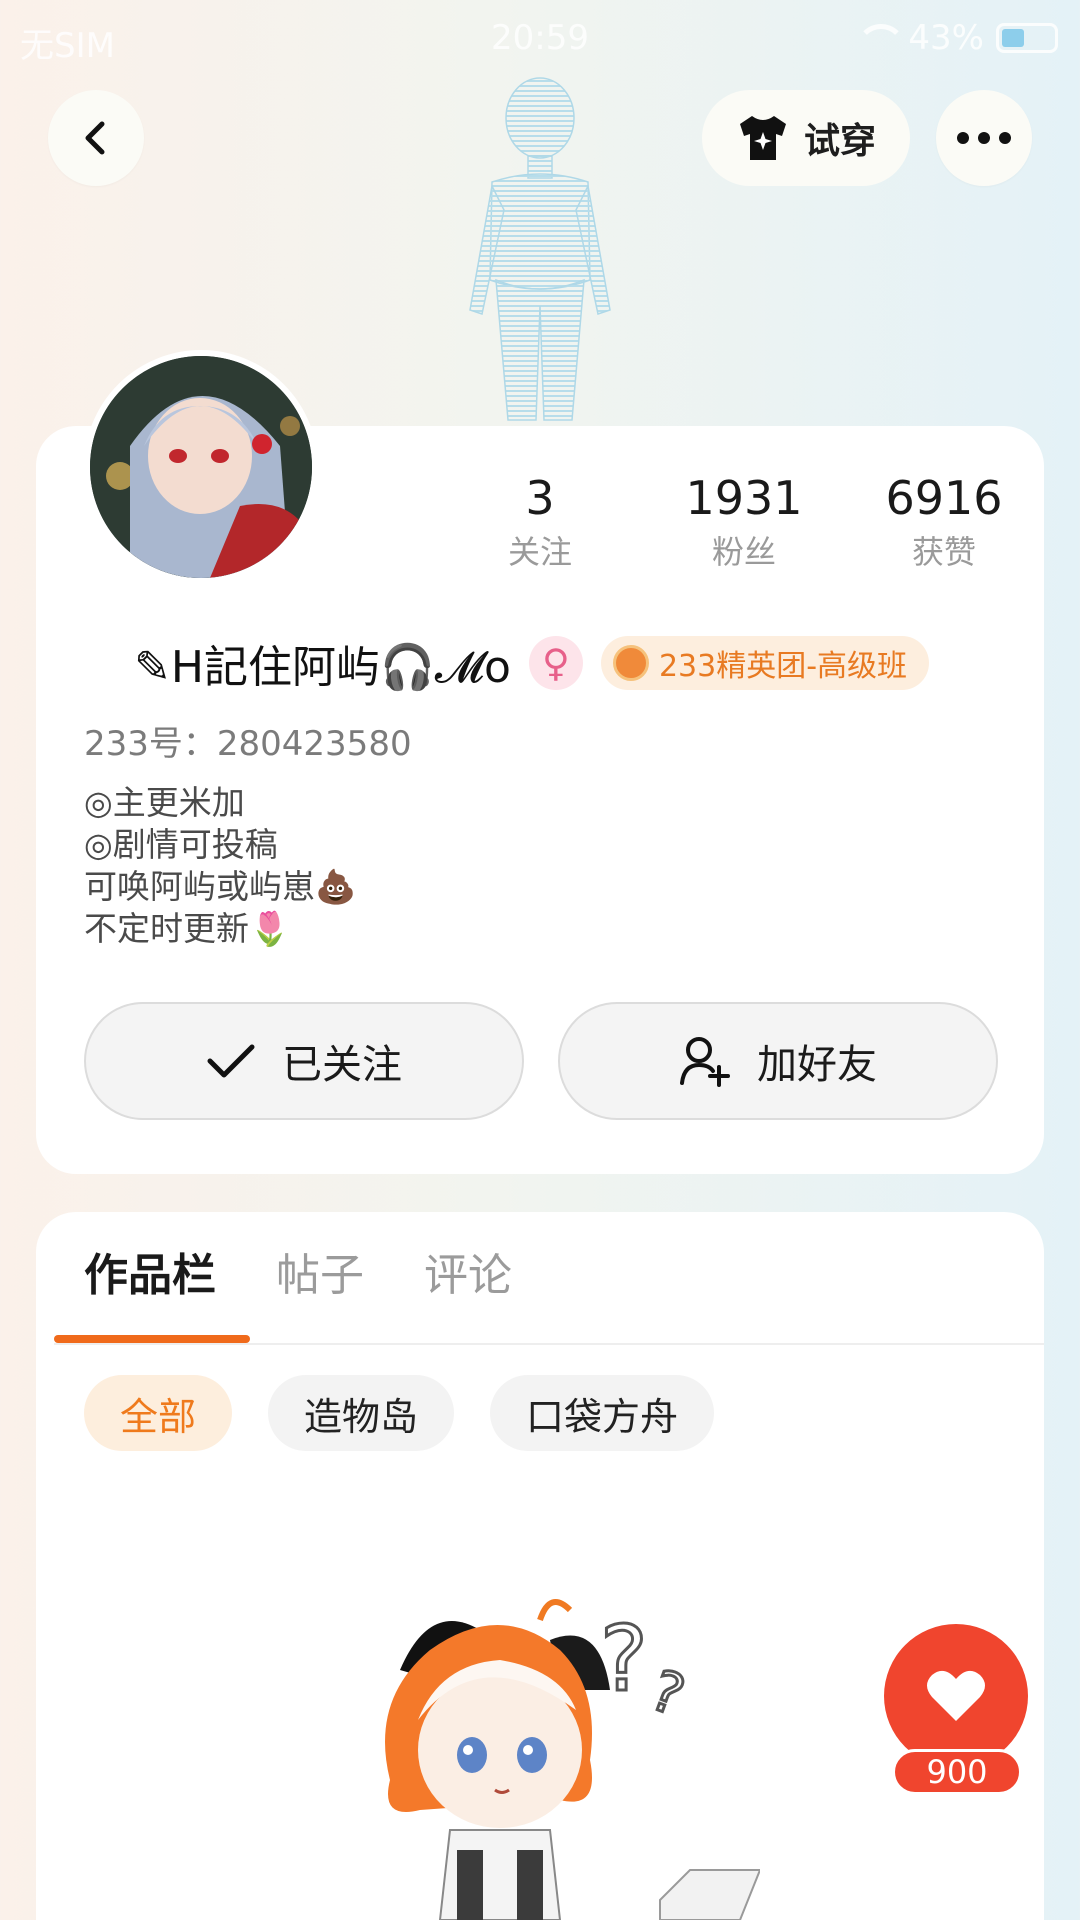  I want to click on stat-followers: 1931 粉丝, so click(744, 521).